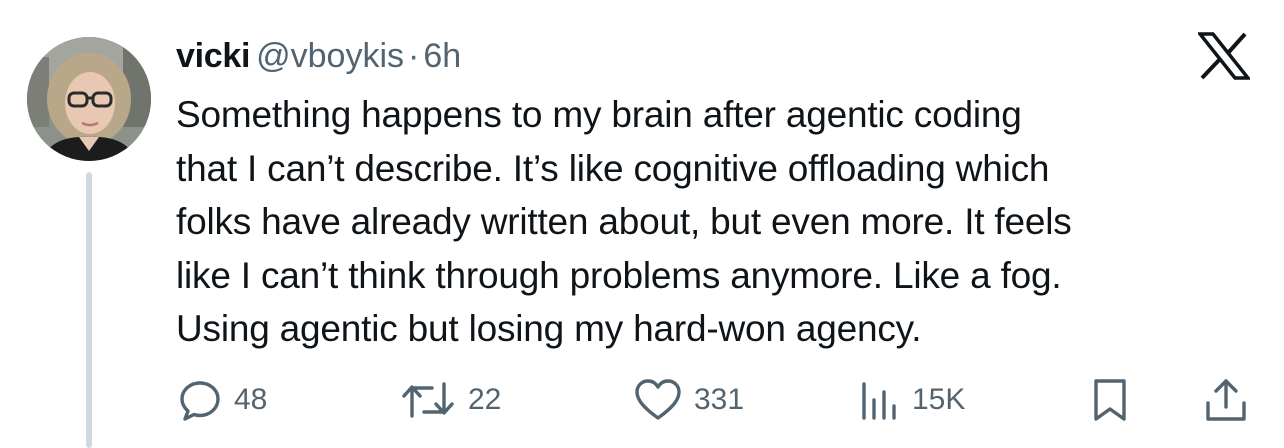 The height and width of the screenshot is (448, 1284). I want to click on speech-bubble-icon, so click(200, 401).